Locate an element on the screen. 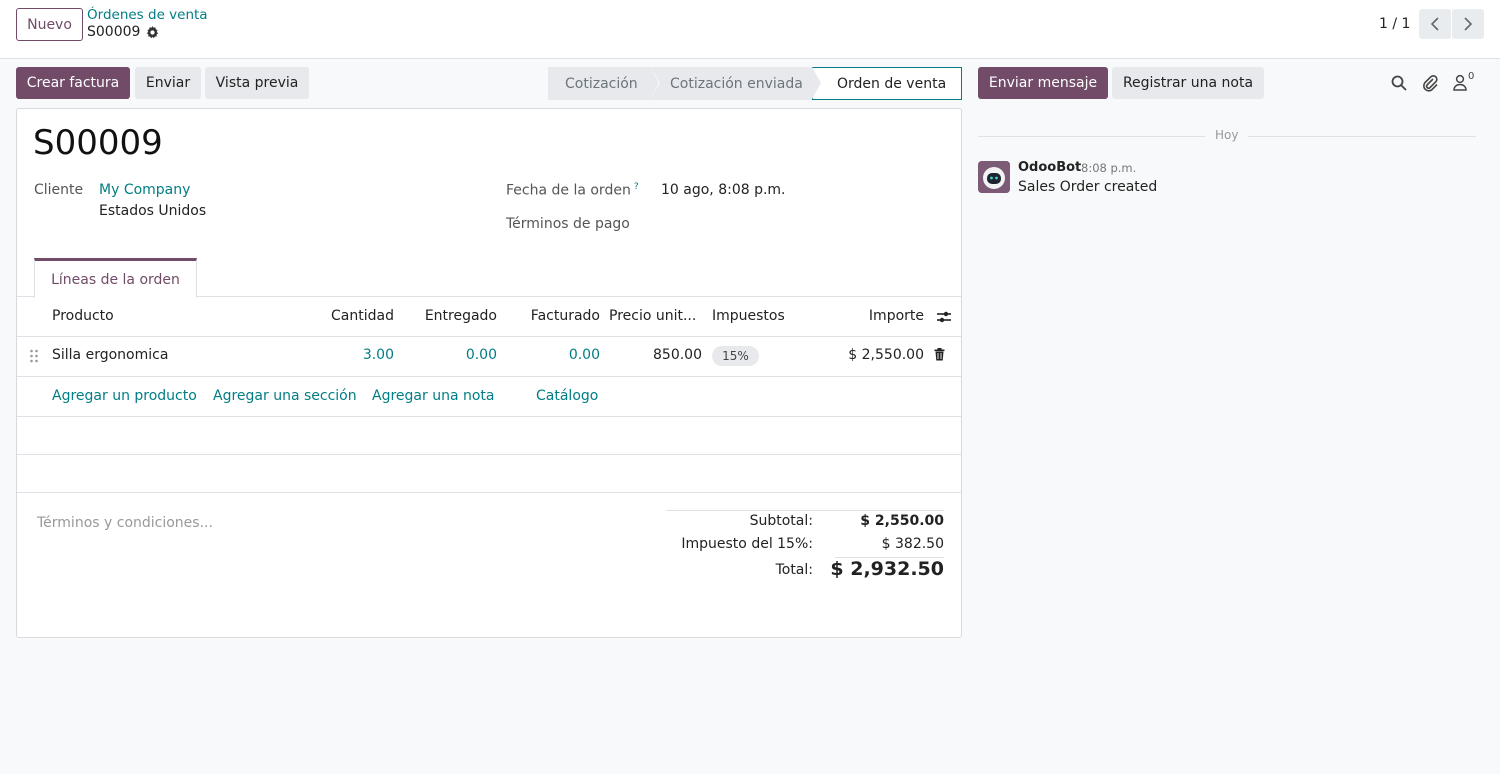 Image resolution: width=1500 pixels, height=774 pixels. total-label: Total: is located at coordinates (794, 570).